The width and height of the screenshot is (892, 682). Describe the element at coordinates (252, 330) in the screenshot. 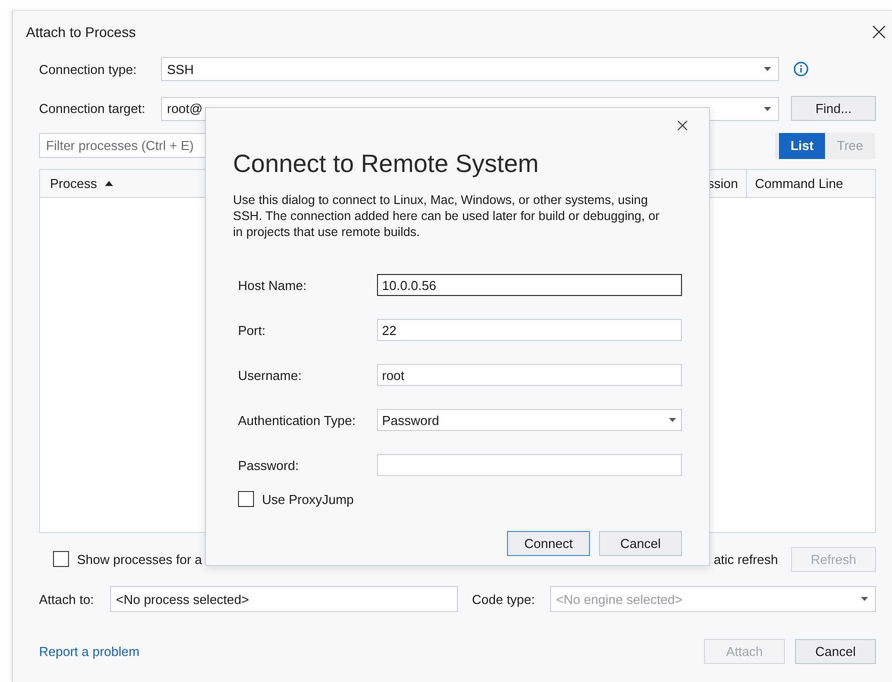

I see `field-label: Port:` at that location.